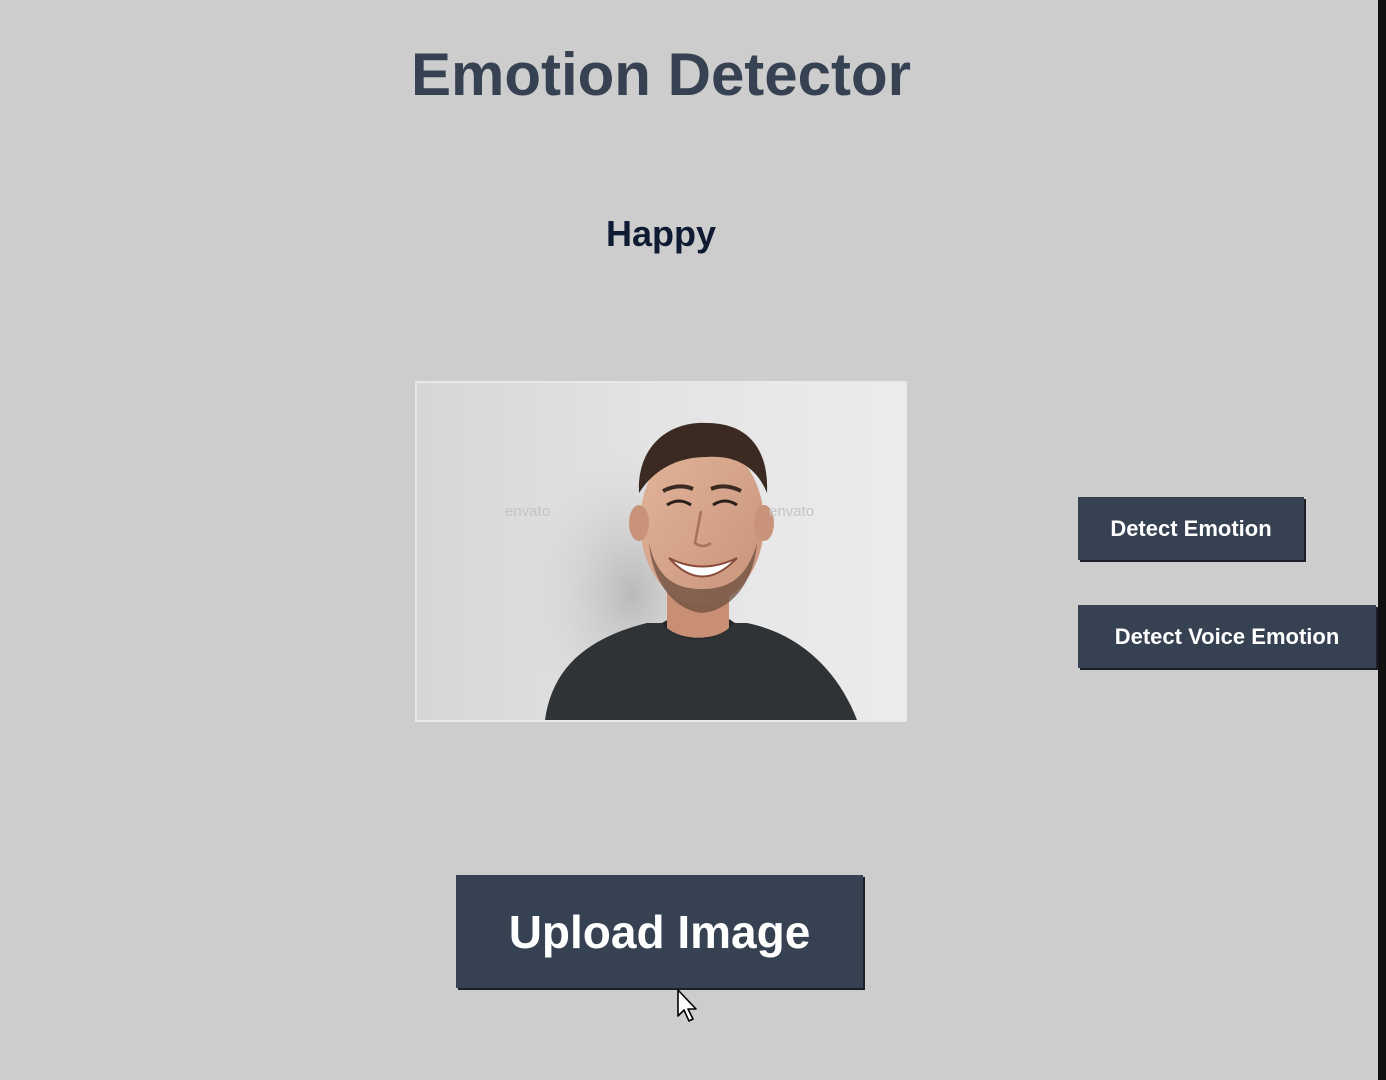  What do you see at coordinates (661, 551) in the screenshot?
I see `uploaded-image: envato envato` at bounding box center [661, 551].